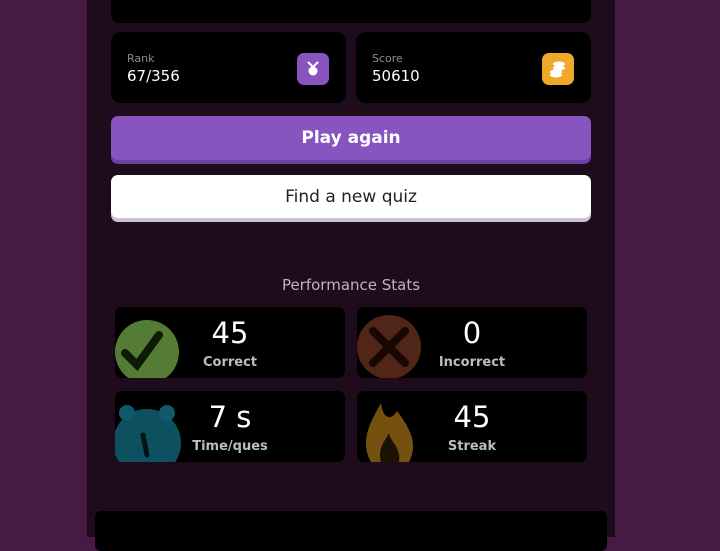 The height and width of the screenshot is (551, 720). Describe the element at coordinates (230, 362) in the screenshot. I see `correct-label: Correct` at that location.